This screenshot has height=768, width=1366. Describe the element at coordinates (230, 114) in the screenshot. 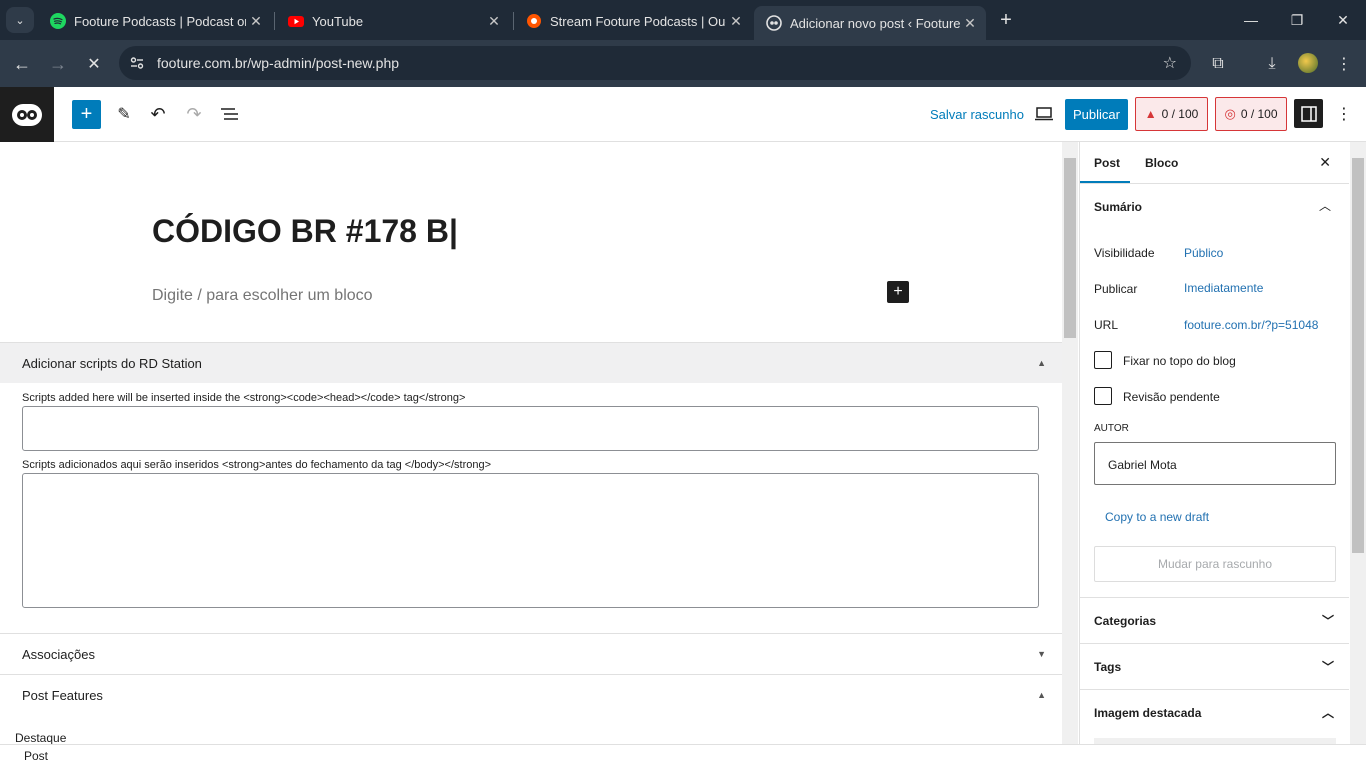

I see `document-overview-icon` at that location.